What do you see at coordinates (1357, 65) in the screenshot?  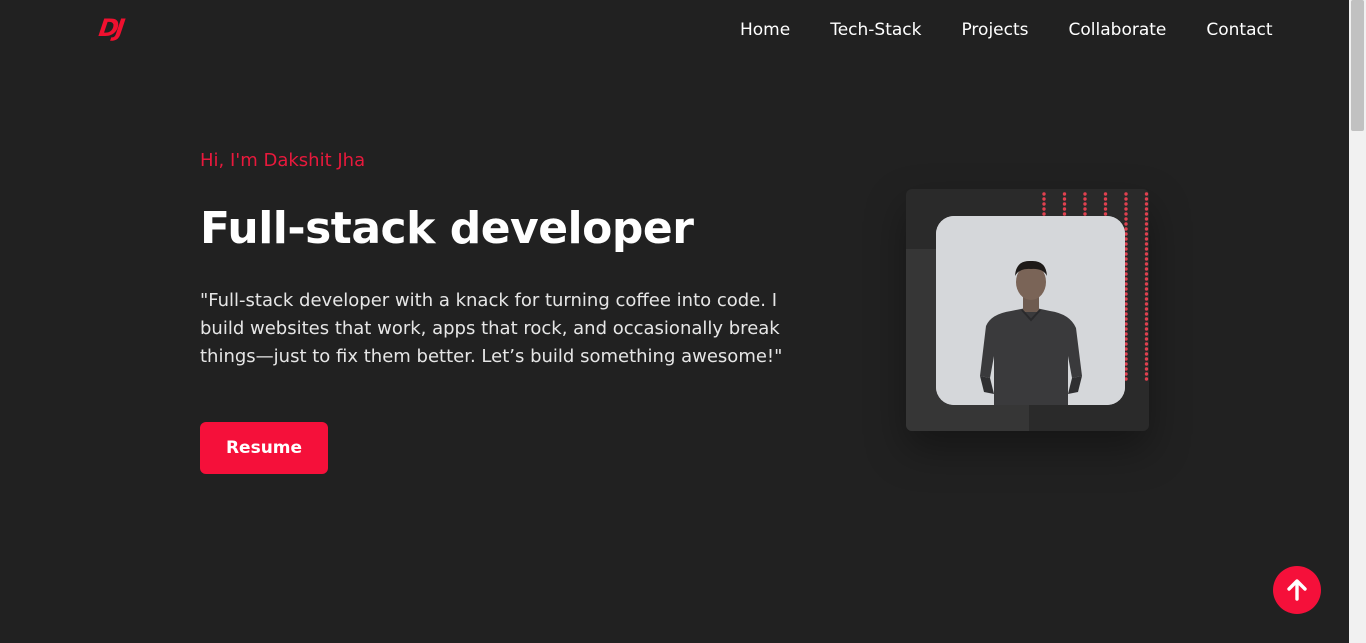 I see `scrollbar-thumb` at bounding box center [1357, 65].